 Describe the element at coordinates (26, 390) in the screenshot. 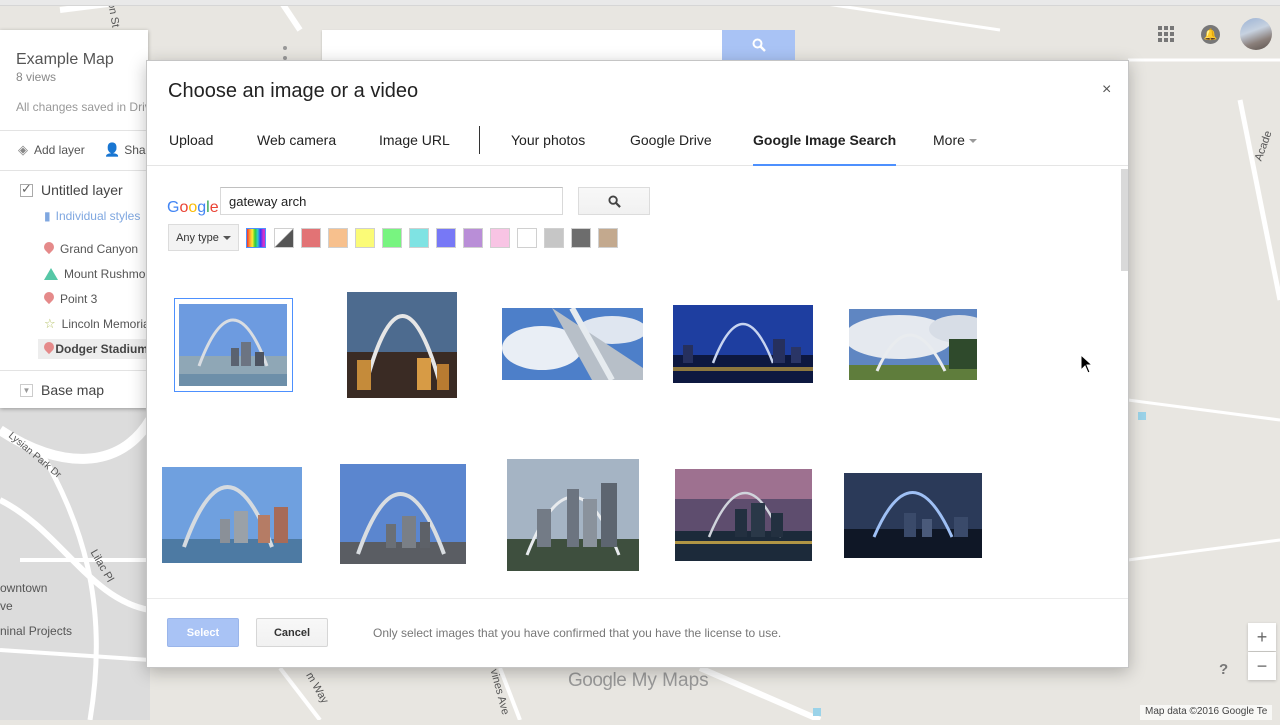

I see `chevron-down-icon: ▼` at that location.